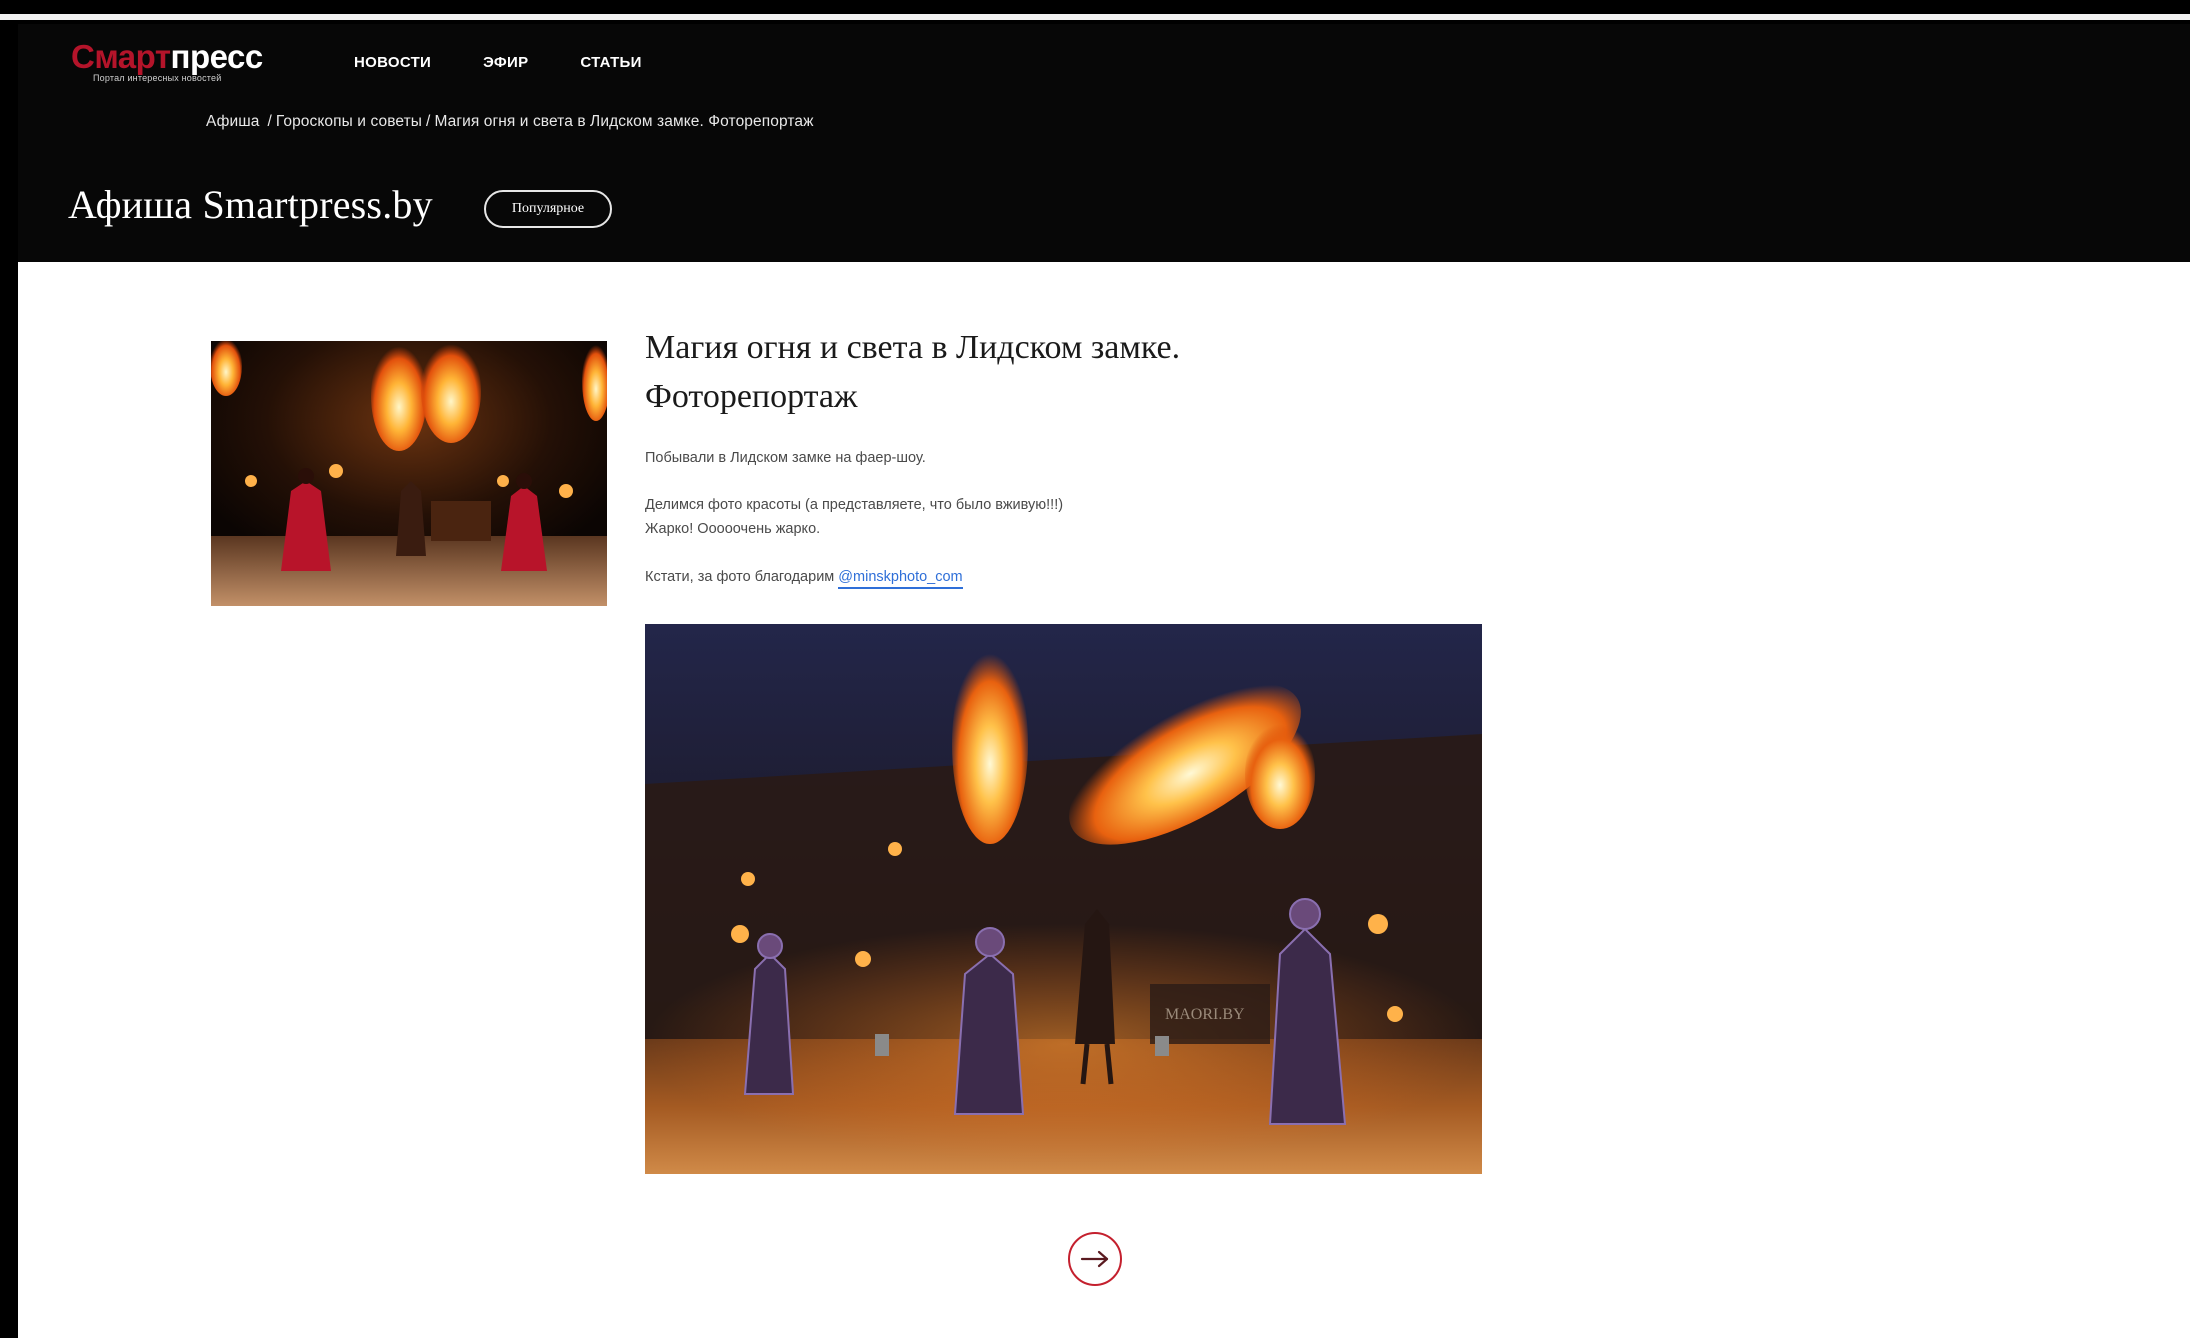 This screenshot has width=2190, height=1338. I want to click on article-title-line2: Фоторепортаж, so click(751, 396).